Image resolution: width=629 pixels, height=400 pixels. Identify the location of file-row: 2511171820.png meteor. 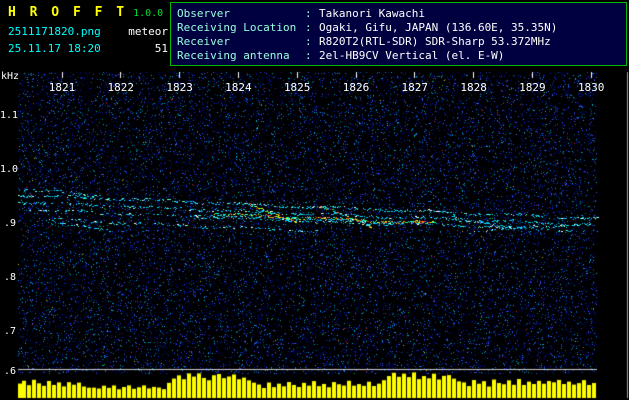
(88, 31).